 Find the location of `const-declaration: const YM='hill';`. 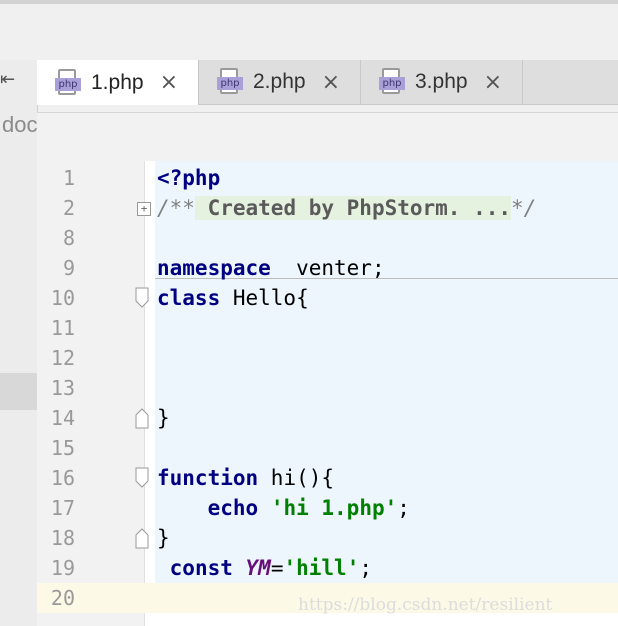

const-declaration: const YM='hill'; is located at coordinates (270, 568).